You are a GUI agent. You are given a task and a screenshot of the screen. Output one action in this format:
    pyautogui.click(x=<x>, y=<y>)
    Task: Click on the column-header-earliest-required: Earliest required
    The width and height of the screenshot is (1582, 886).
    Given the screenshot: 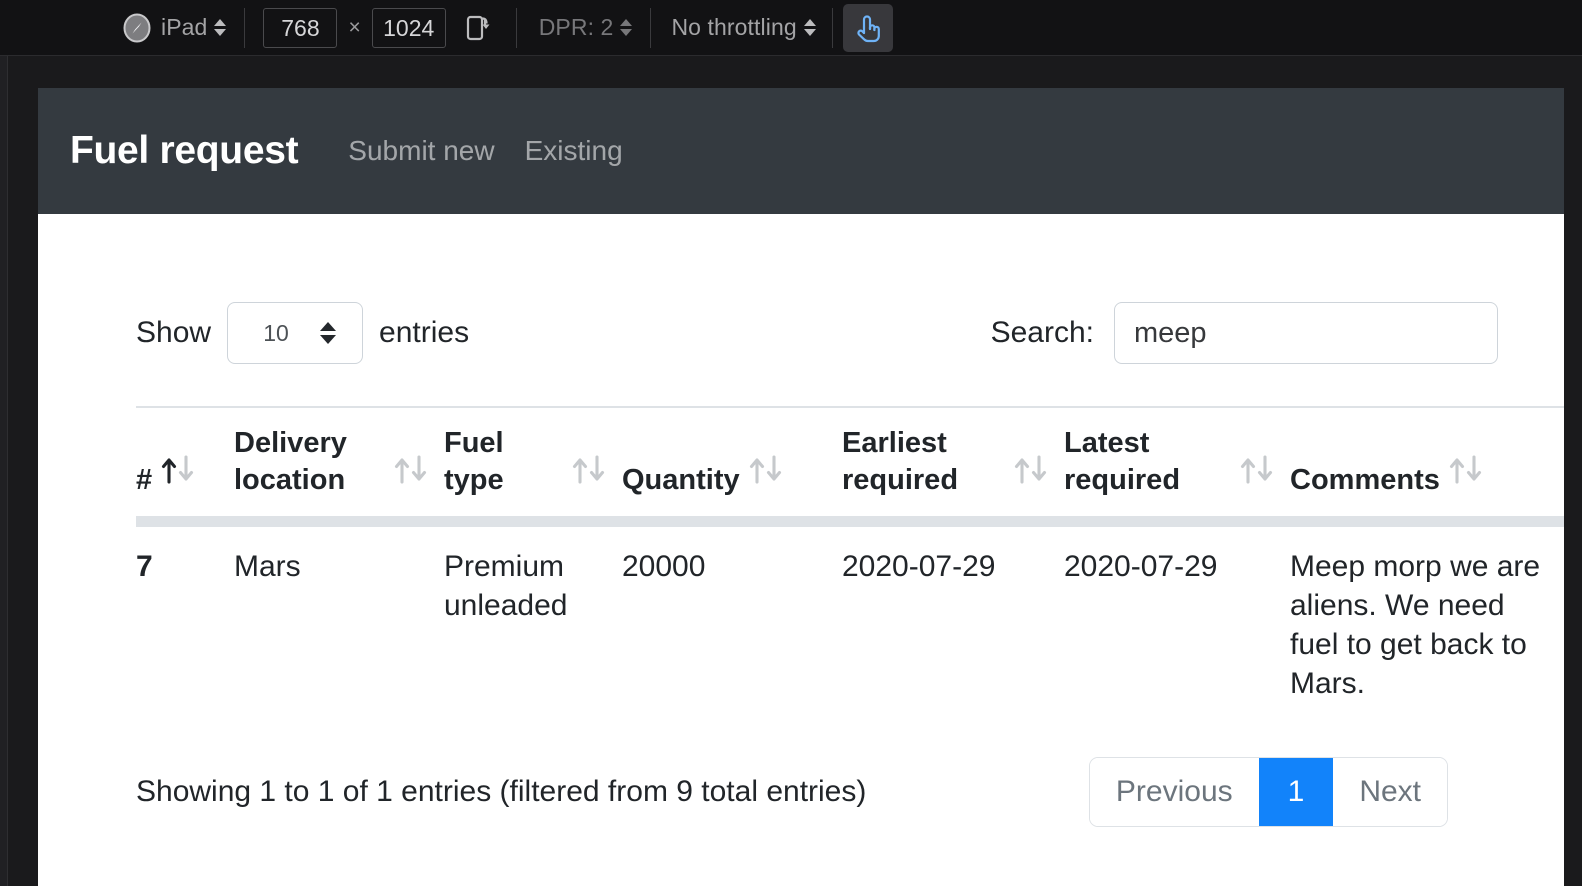 What is the action you would take?
    pyautogui.click(x=953, y=467)
    